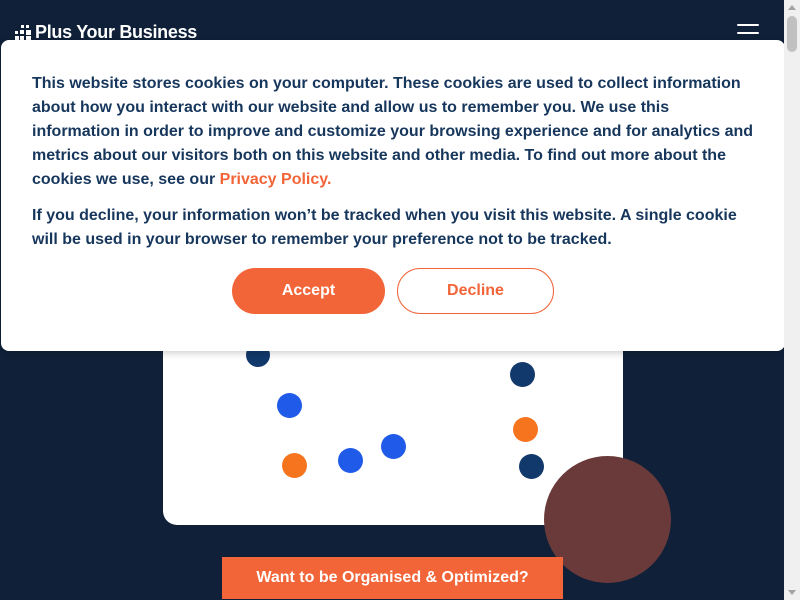  I want to click on vertical-scrollbar, so click(792, 300).